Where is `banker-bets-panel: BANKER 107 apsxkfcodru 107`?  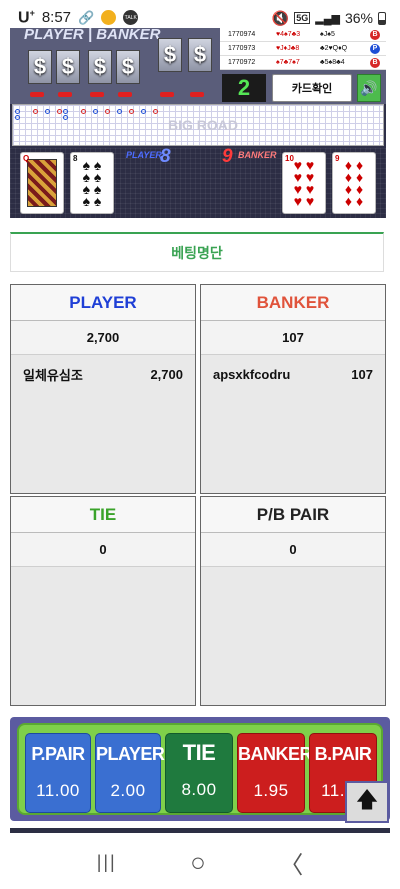 banker-bets-panel: BANKER 107 apsxkfcodru 107 is located at coordinates (293, 389).